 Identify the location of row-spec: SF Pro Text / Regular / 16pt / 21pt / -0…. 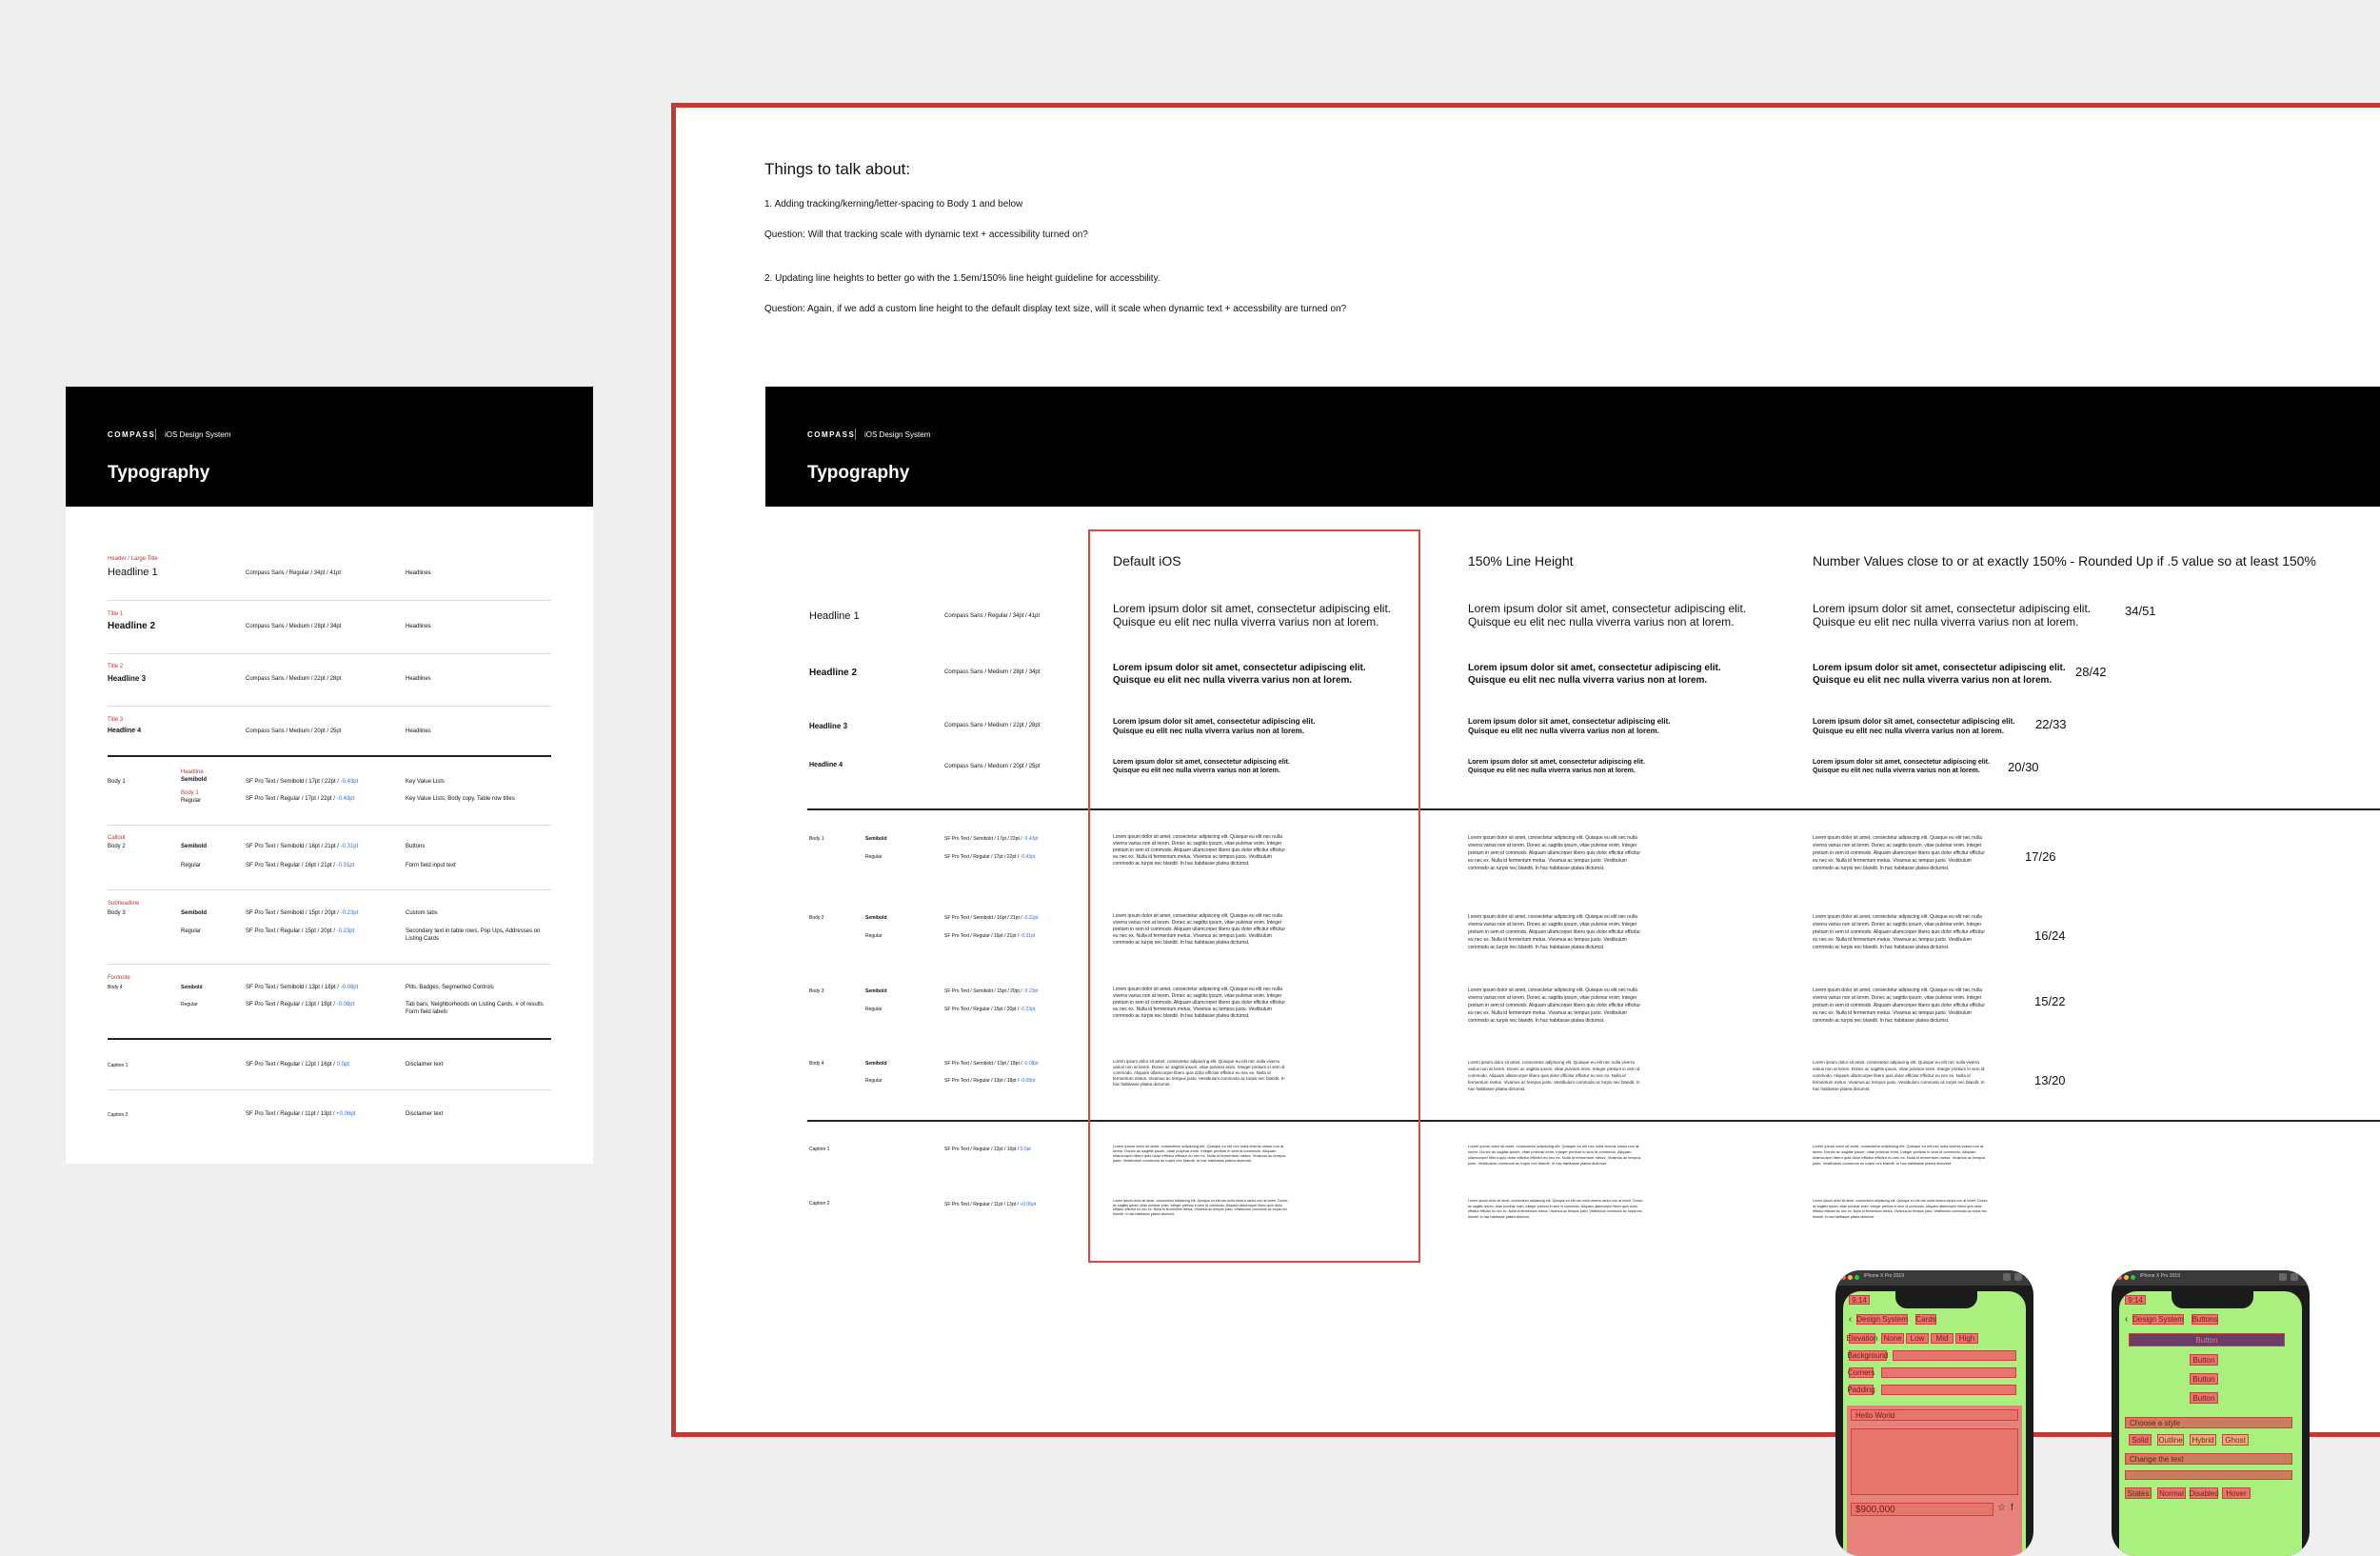
(990, 936).